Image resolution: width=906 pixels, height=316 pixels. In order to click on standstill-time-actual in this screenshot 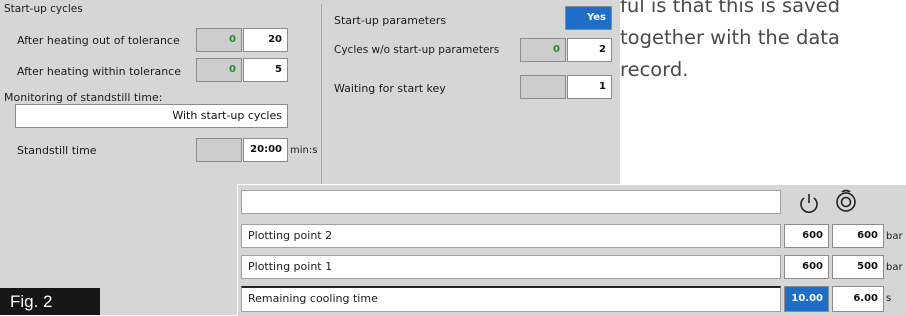, I will do `click(219, 150)`.